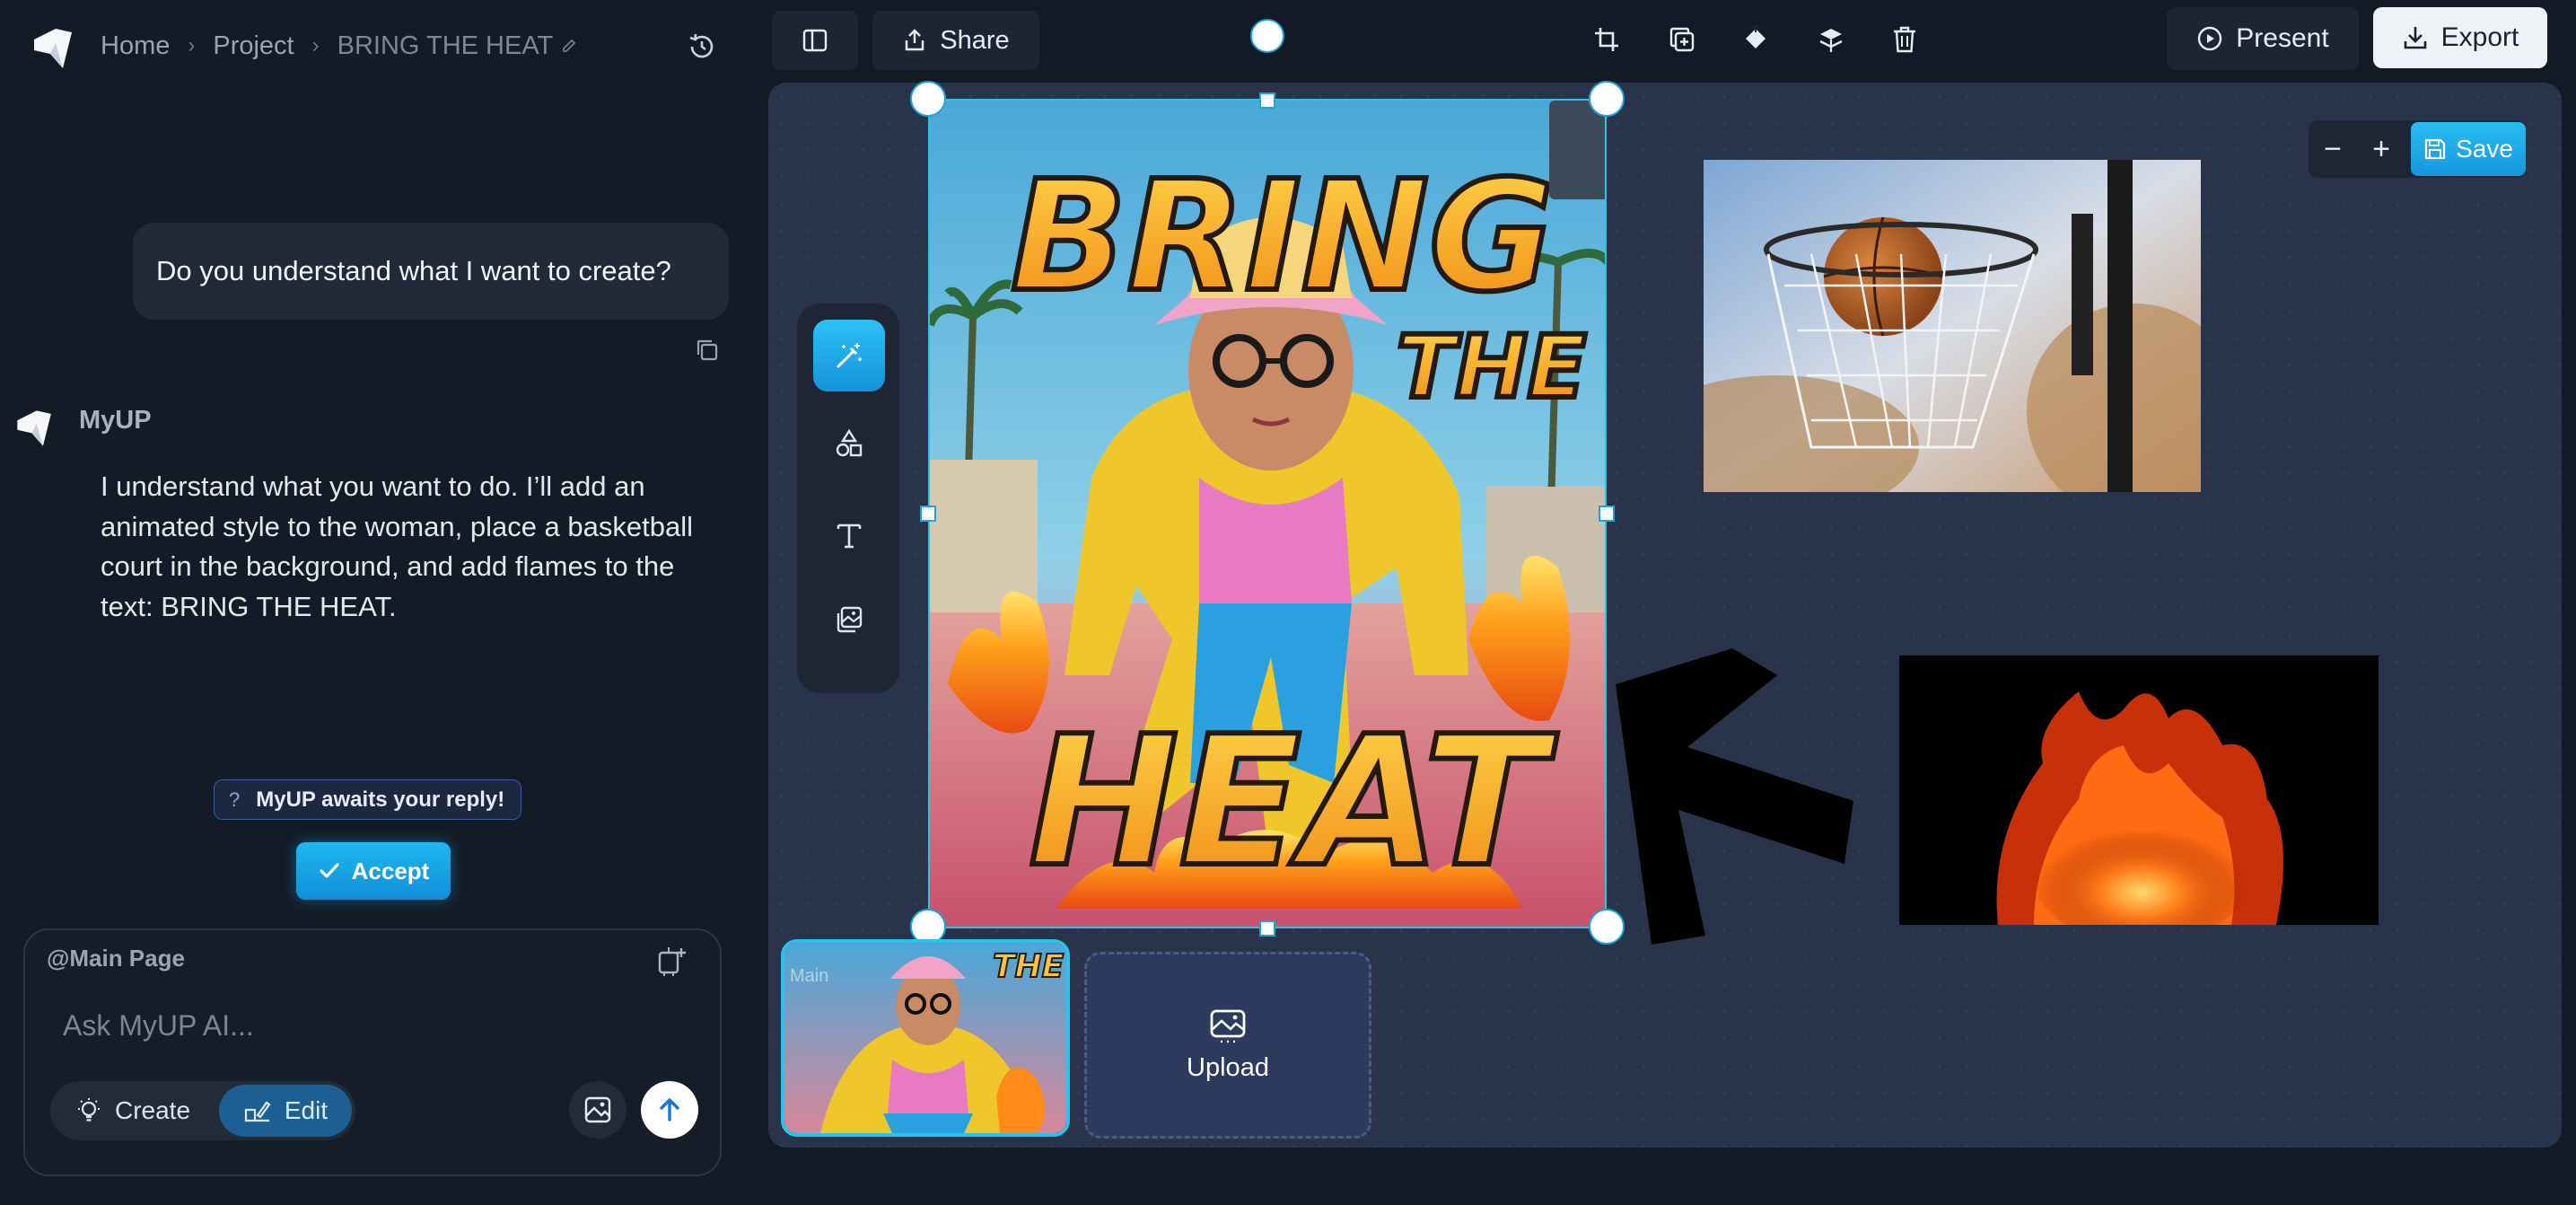 This screenshot has height=1205, width=2576. What do you see at coordinates (2210, 38) in the screenshot?
I see `play-circle-icon` at bounding box center [2210, 38].